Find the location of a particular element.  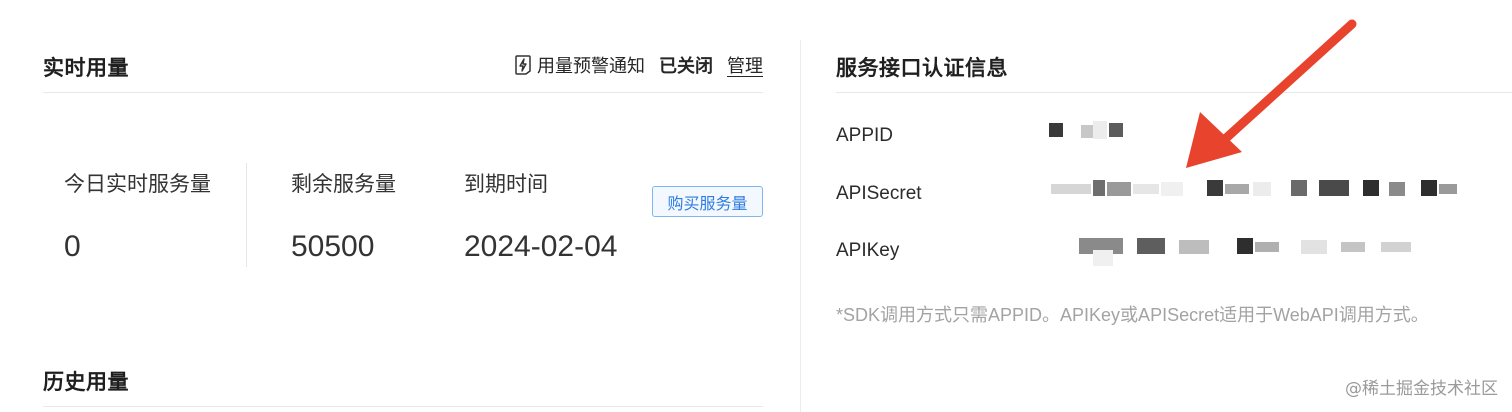

appid-value-redacted is located at coordinates (1261, 134).